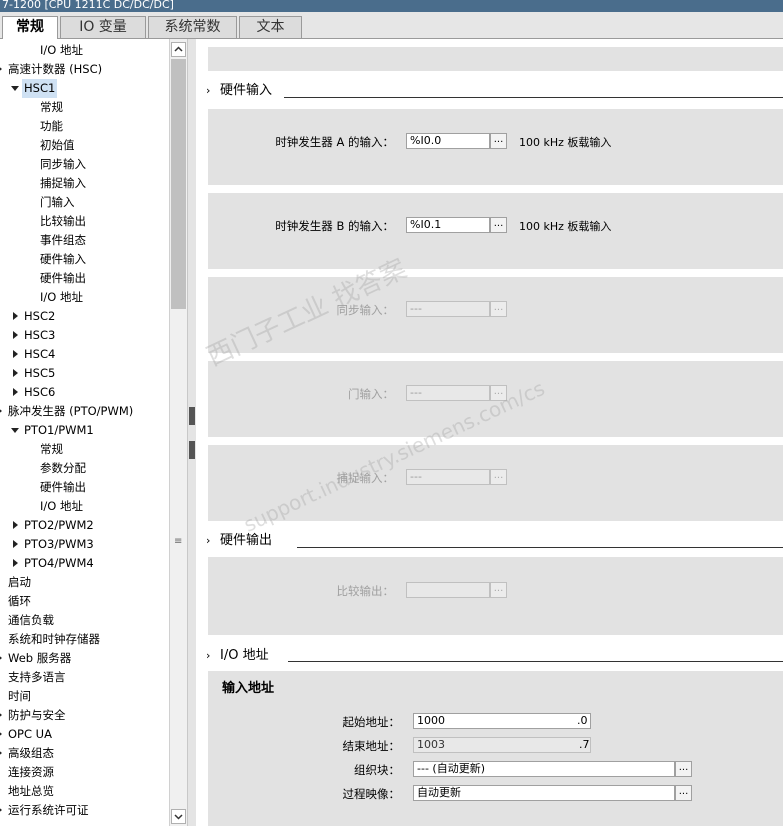 The height and width of the screenshot is (826, 783). Describe the element at coordinates (30, 28) in the screenshot. I see `tab-general: 常规` at that location.